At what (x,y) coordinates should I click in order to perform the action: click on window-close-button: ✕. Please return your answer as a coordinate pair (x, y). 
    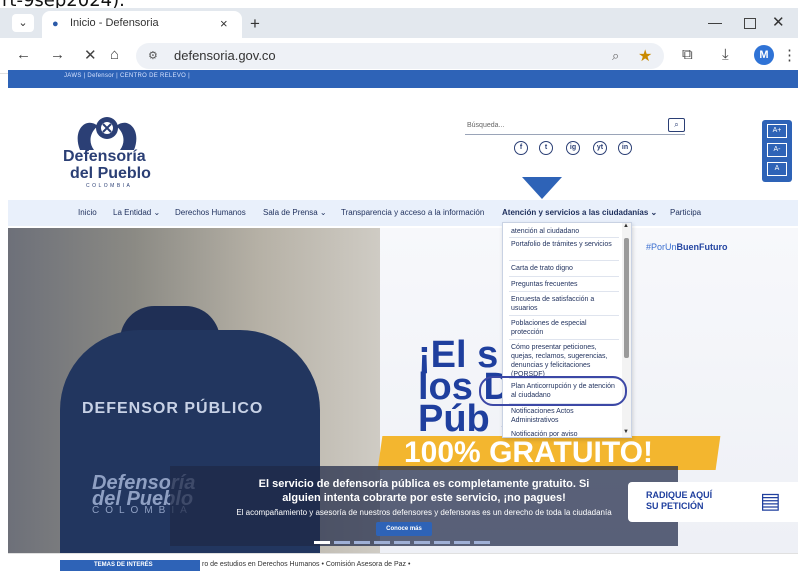
    Looking at the image, I should click on (778, 22).